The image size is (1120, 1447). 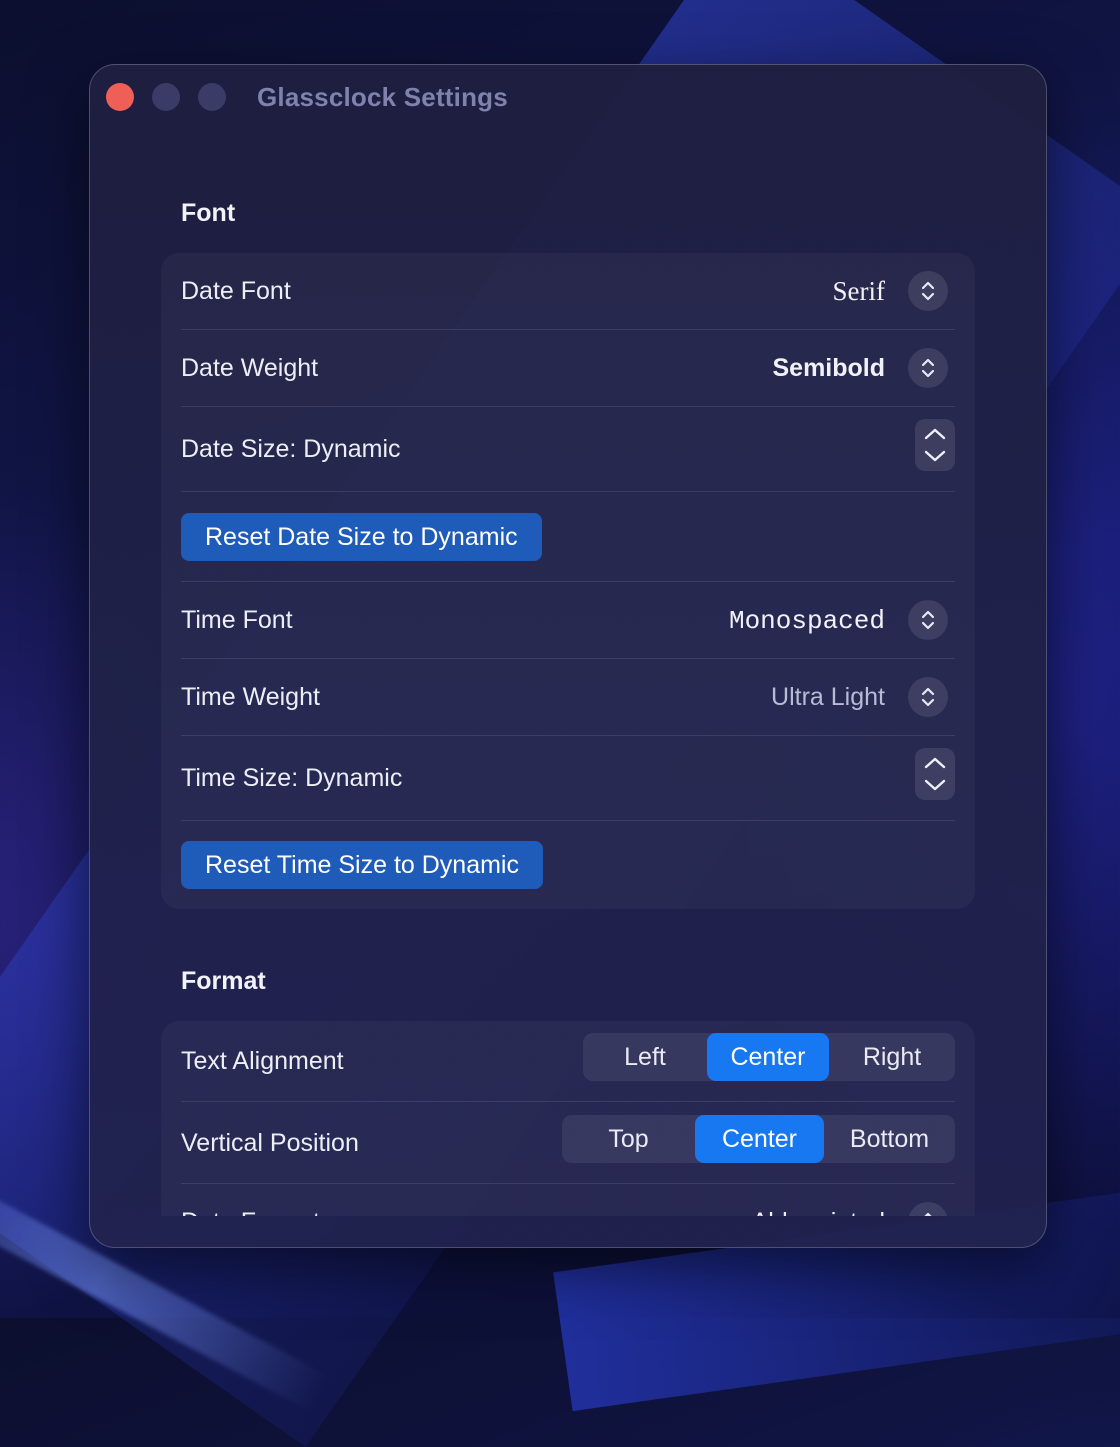 What do you see at coordinates (270, 1142) in the screenshot?
I see `vertical-position-label: Vertical Position` at bounding box center [270, 1142].